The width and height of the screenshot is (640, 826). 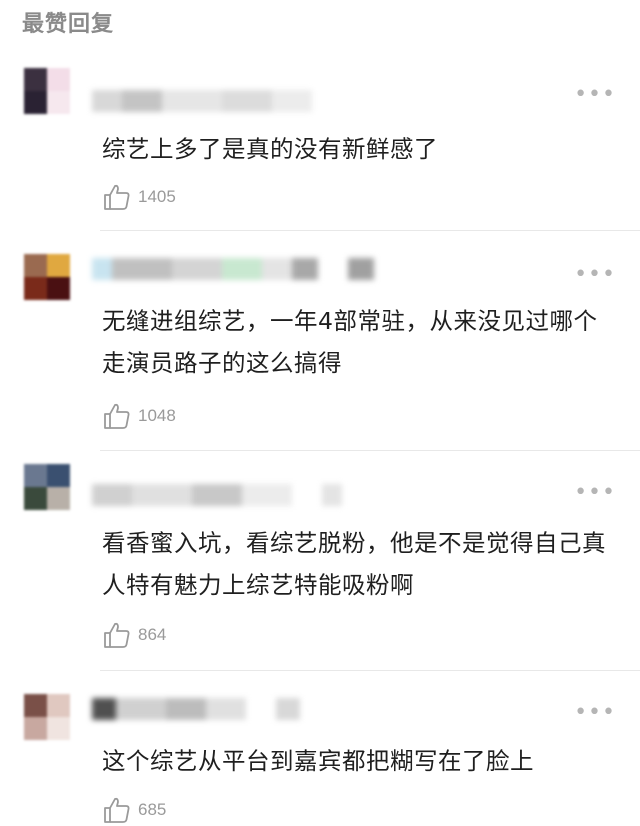 I want to click on comment-text: 这个综艺从平台到嘉宾都把糊写在了脸上, so click(x=318, y=761).